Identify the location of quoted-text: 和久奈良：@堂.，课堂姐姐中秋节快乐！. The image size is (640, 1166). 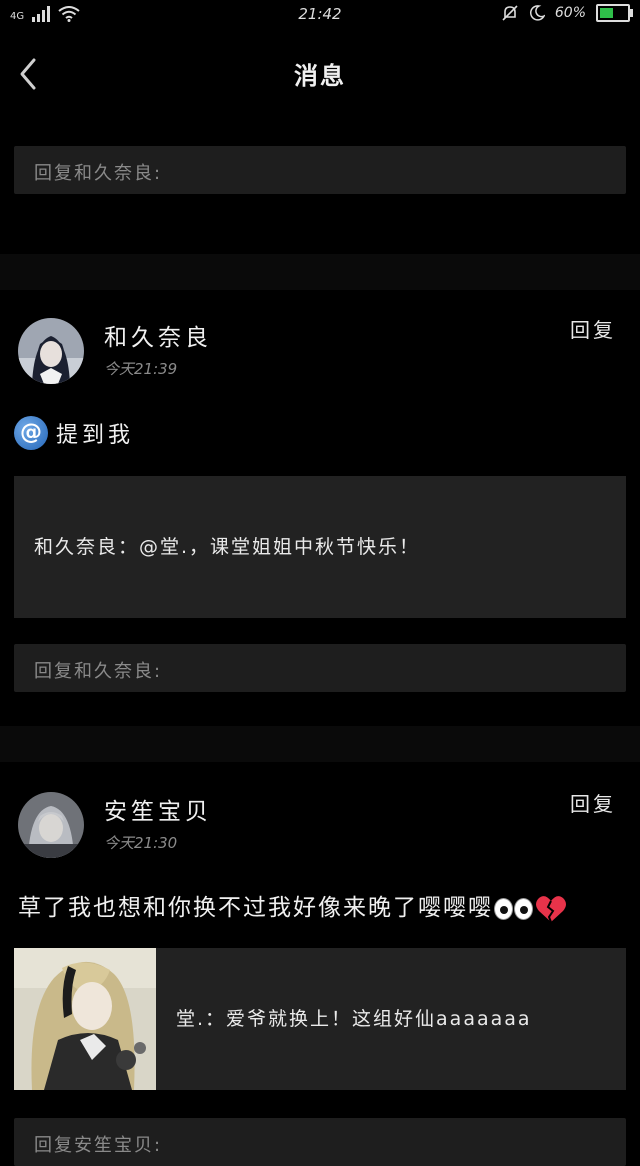
(227, 547).